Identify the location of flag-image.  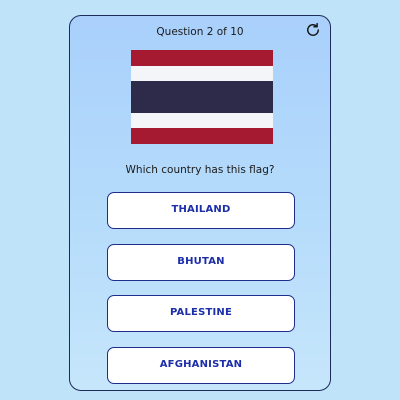
(202, 97).